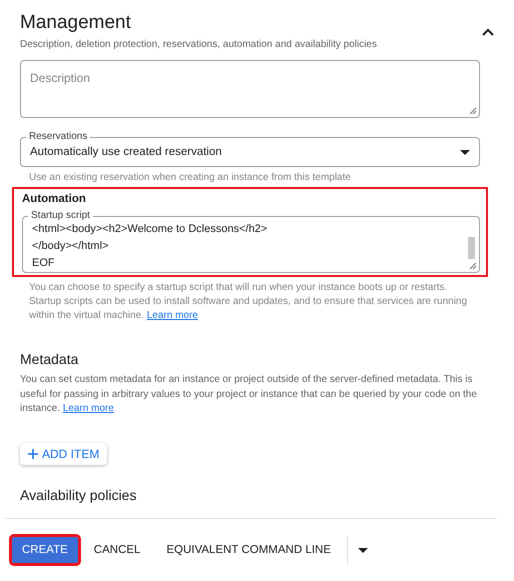 This screenshot has height=581, width=514. What do you see at coordinates (64, 453) in the screenshot?
I see `add-item-button: ADD ITEM` at bounding box center [64, 453].